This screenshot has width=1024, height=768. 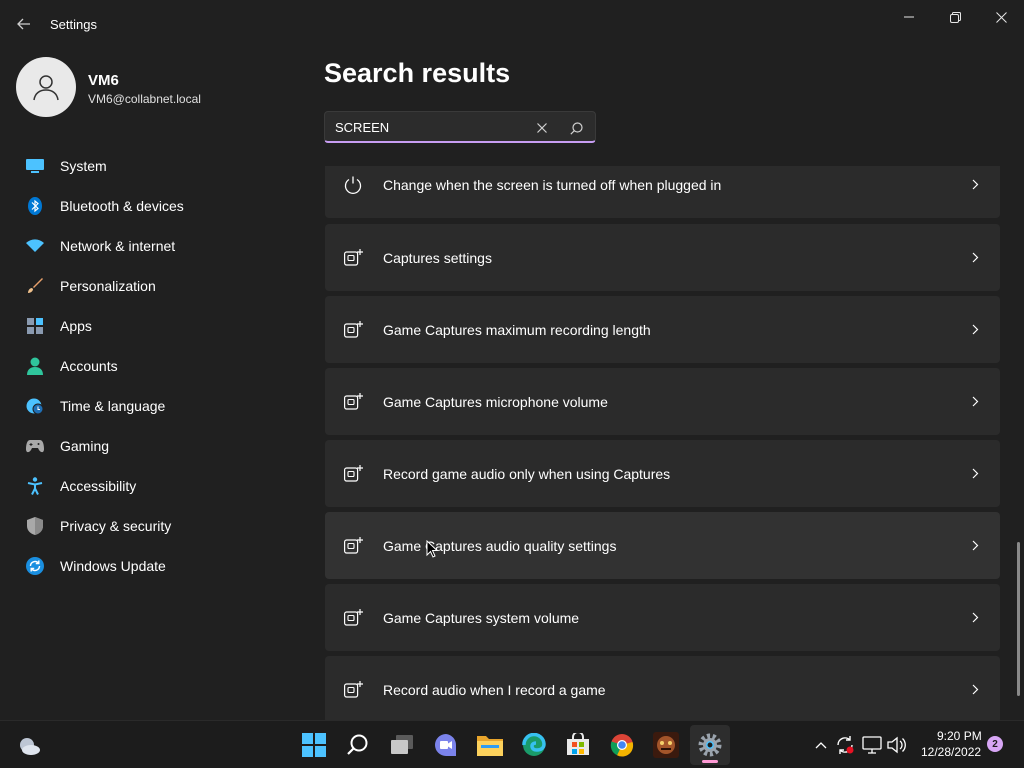 I want to click on sidebar-item-label: Accounts, so click(x=89, y=366).